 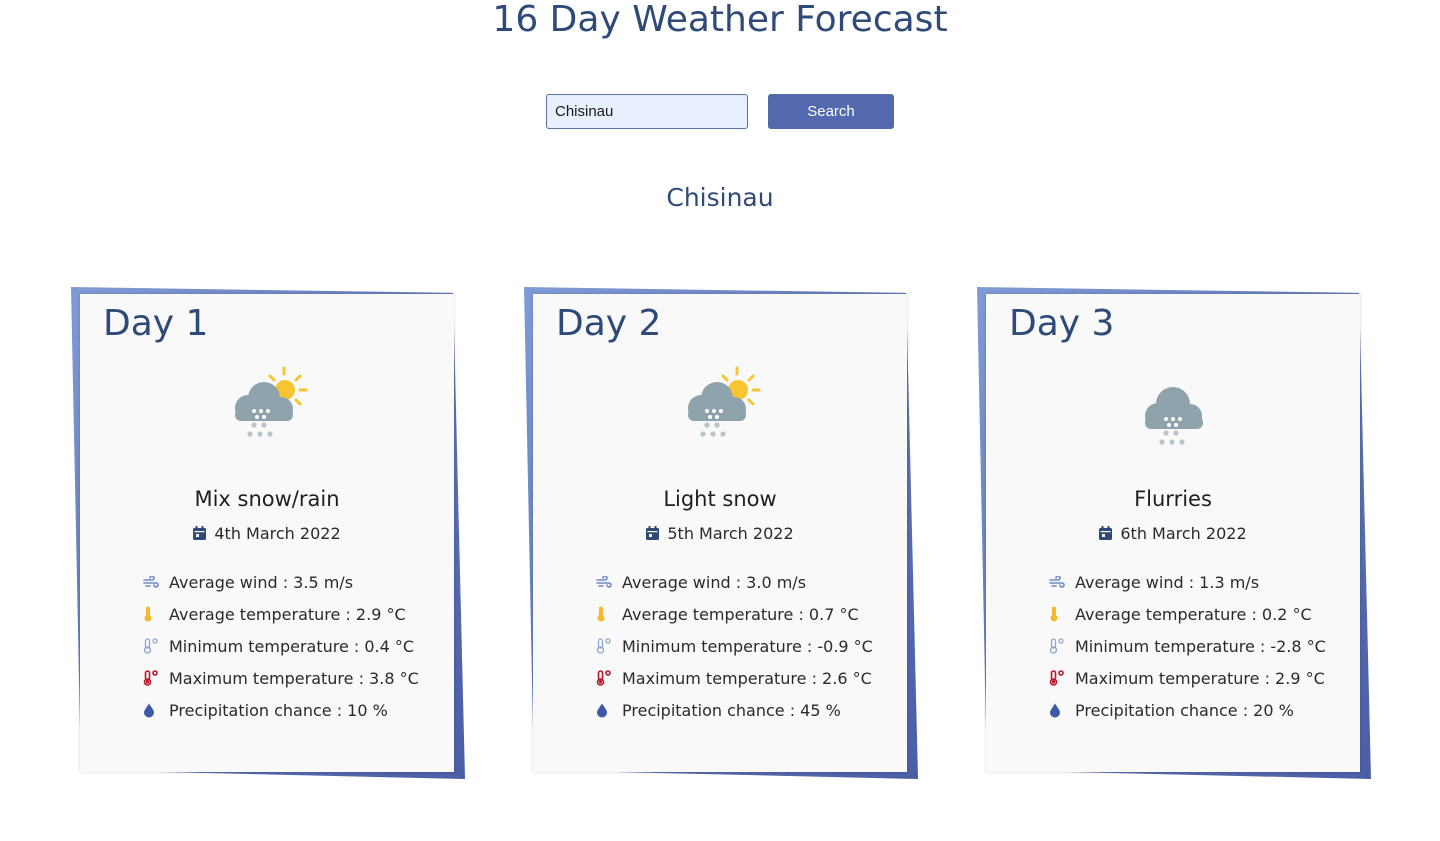 I want to click on precipitation-text: Precipitation chance : 10 %, so click(x=278, y=710).